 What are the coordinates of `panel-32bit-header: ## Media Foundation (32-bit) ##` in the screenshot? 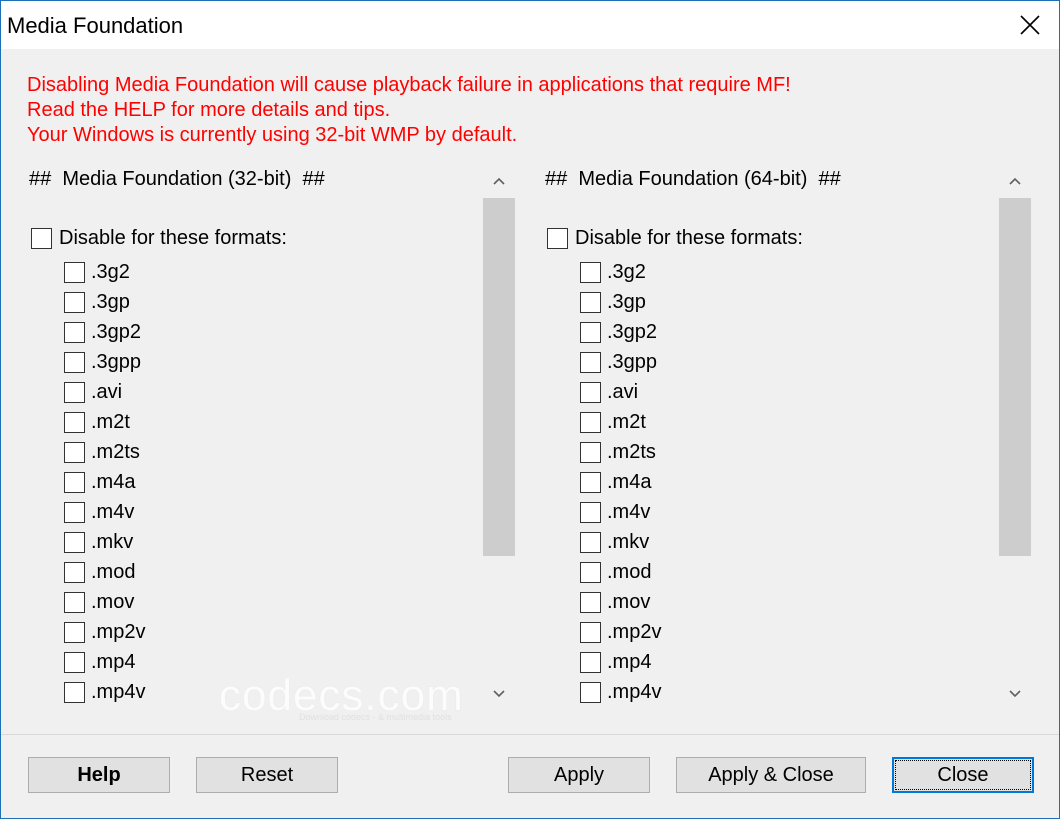 It's located at (177, 179).